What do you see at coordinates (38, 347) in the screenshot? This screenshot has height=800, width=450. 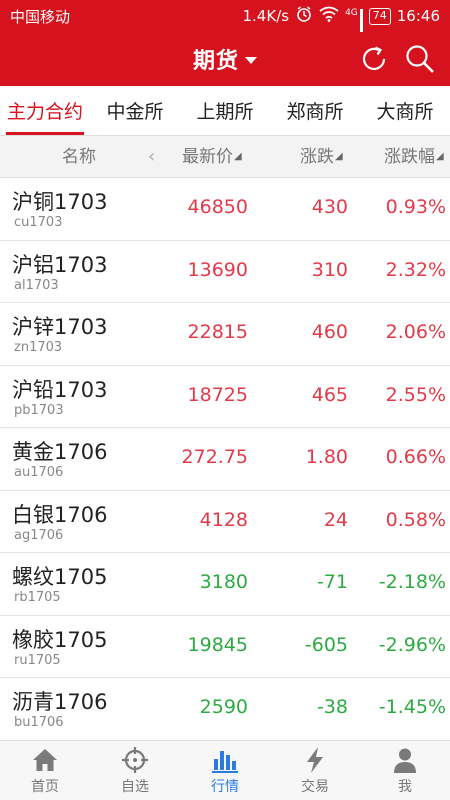 I see `contract-code: zn1703` at bounding box center [38, 347].